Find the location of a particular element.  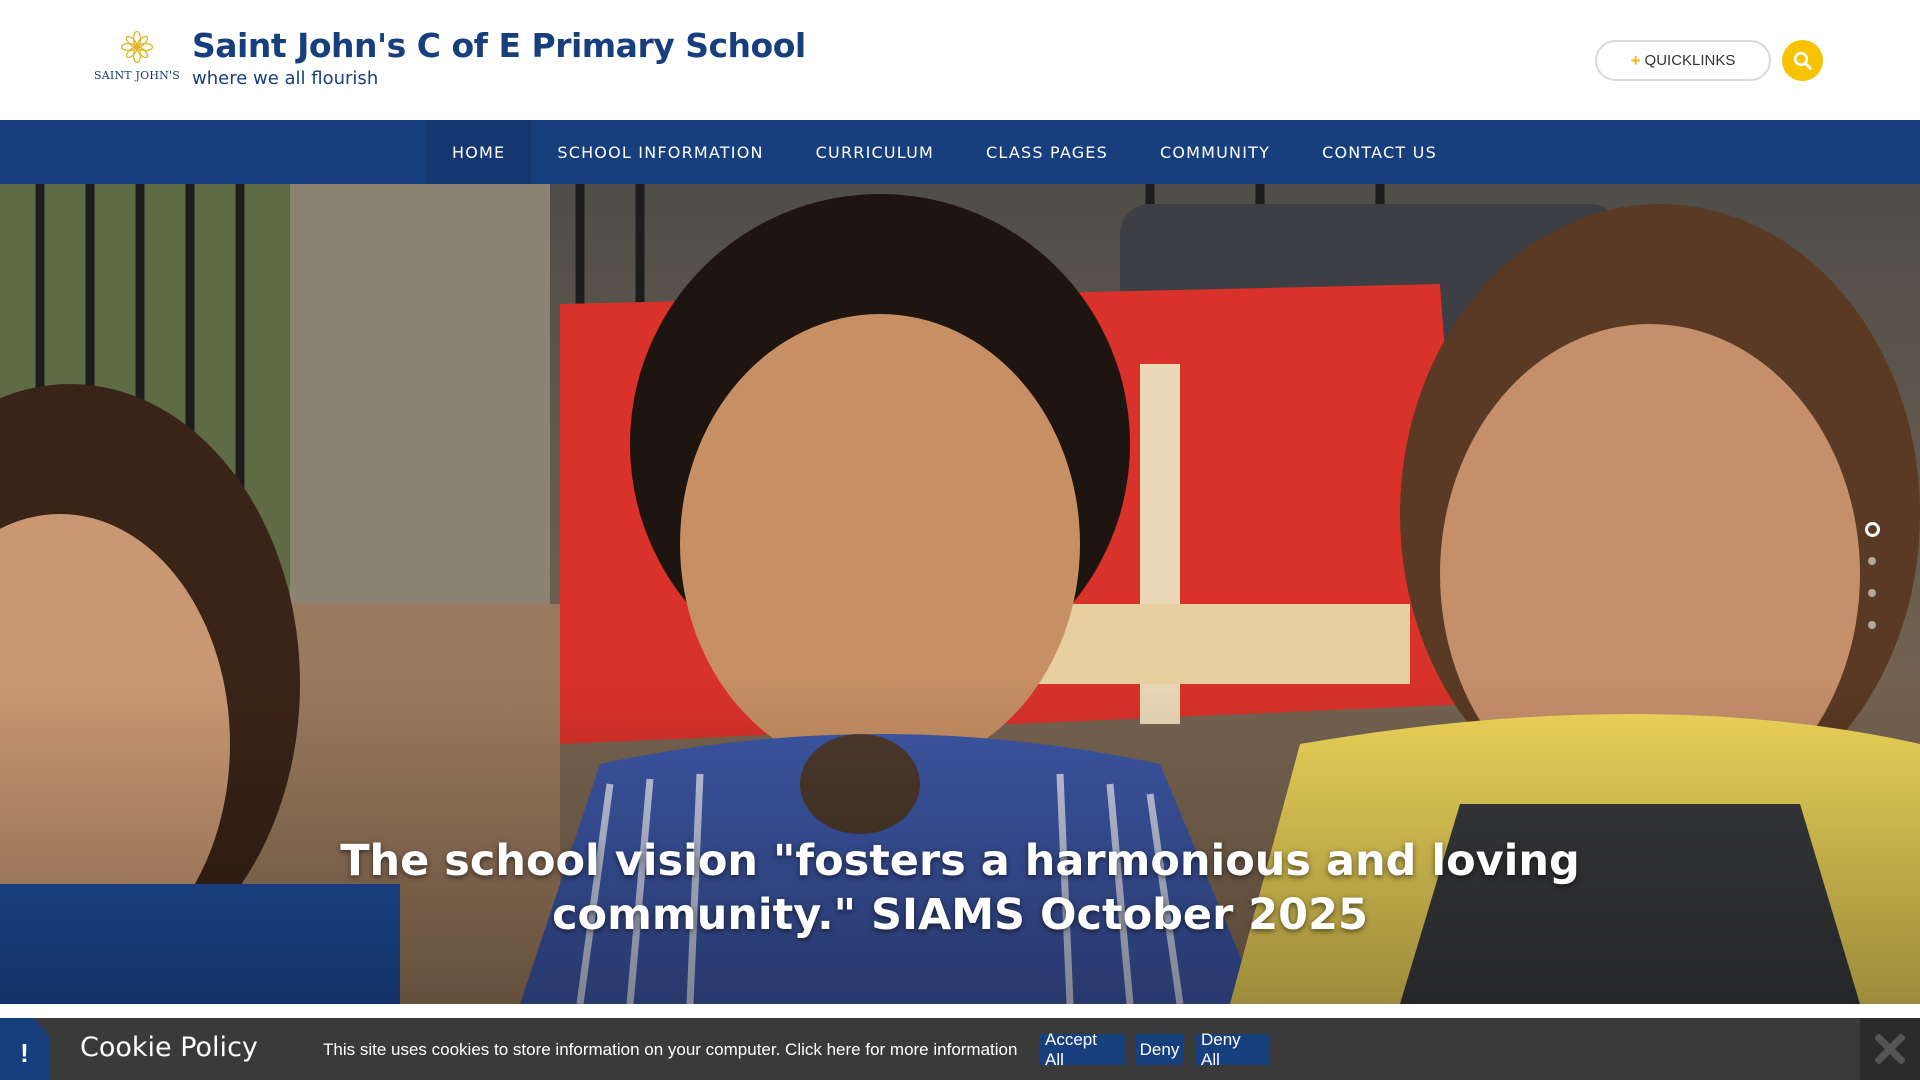

quicklinks-button: + QUICKLINKS is located at coordinates (1683, 60).